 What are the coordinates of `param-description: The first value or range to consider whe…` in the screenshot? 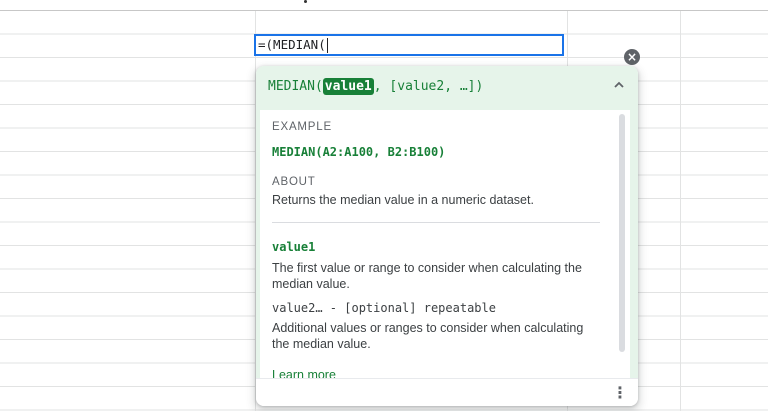 It's located at (427, 276).